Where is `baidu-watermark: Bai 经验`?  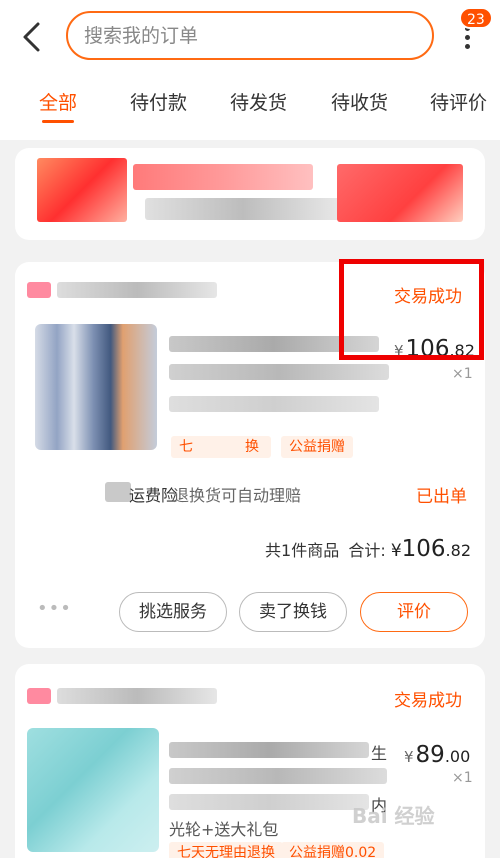 baidu-watermark: Bai 经验 is located at coordinates (393, 816).